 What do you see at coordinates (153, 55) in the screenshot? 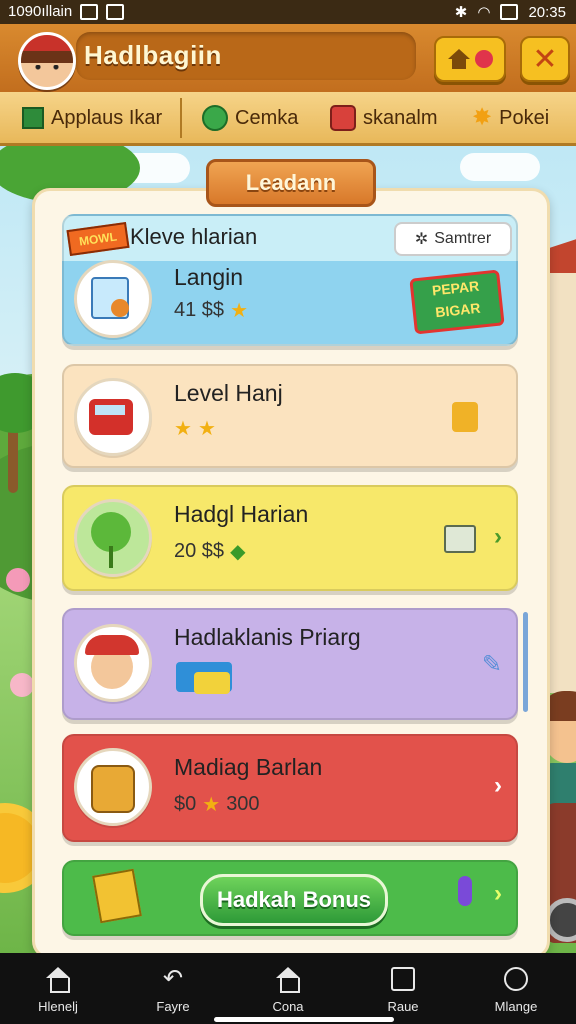
I see `page-title: Hadlbagiin` at bounding box center [153, 55].